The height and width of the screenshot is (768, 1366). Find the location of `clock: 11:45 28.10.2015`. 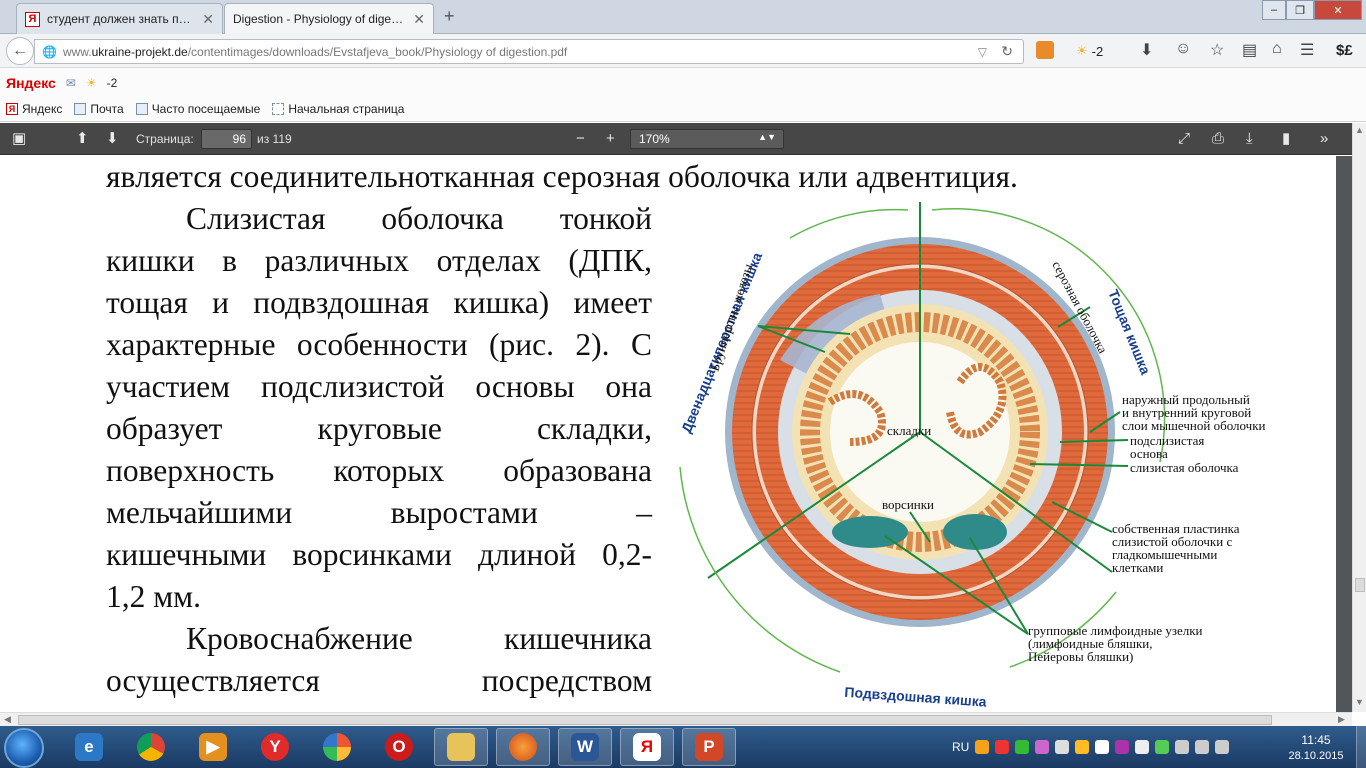

clock: 11:45 28.10.2015 is located at coordinates (1316, 748).